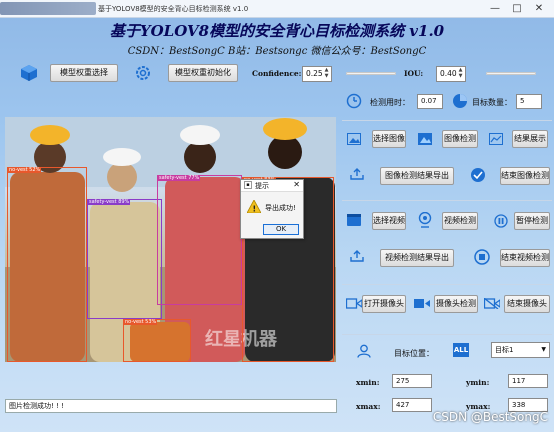 This screenshot has height=432, width=554. I want to click on time-value: 0.07, so click(430, 101).